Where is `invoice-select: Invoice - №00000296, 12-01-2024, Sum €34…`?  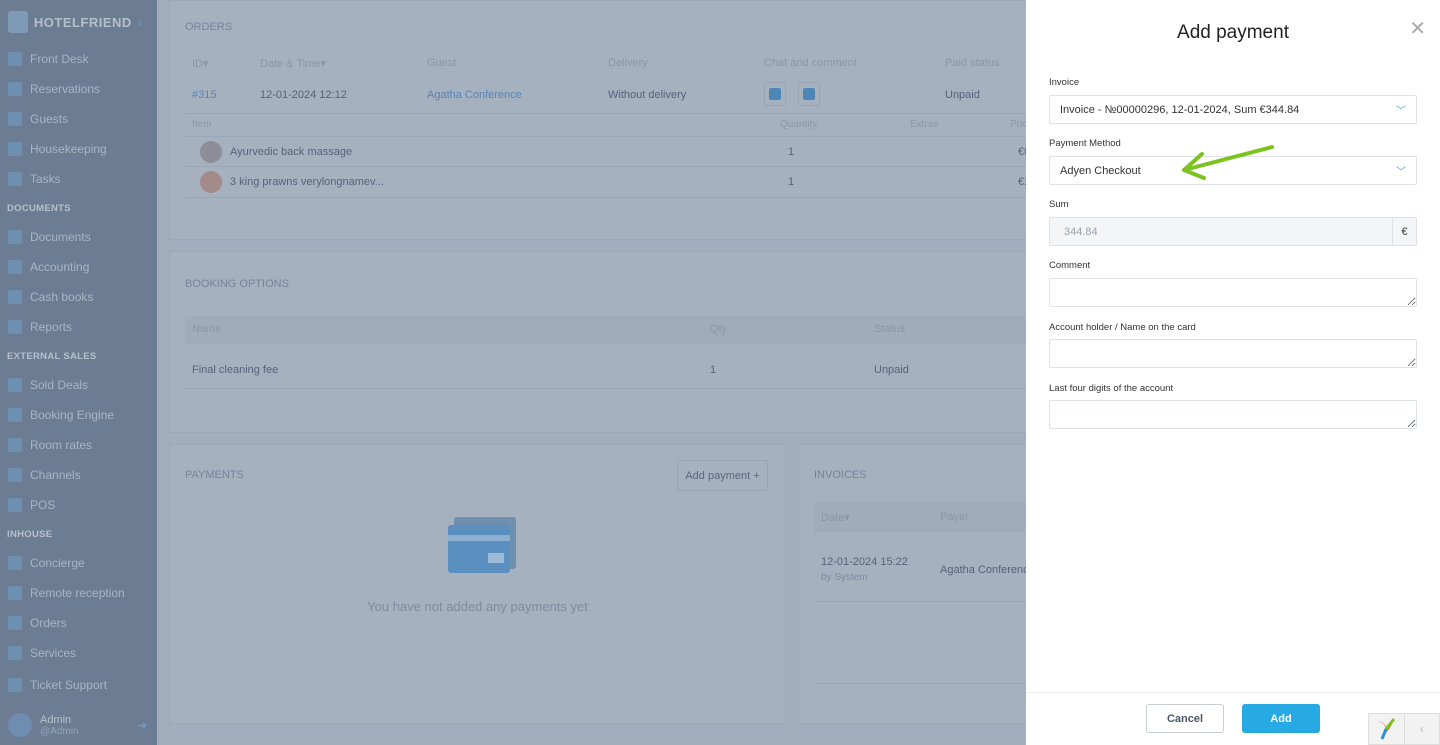
invoice-select: Invoice - №00000296, 12-01-2024, Sum €34… is located at coordinates (1233, 109).